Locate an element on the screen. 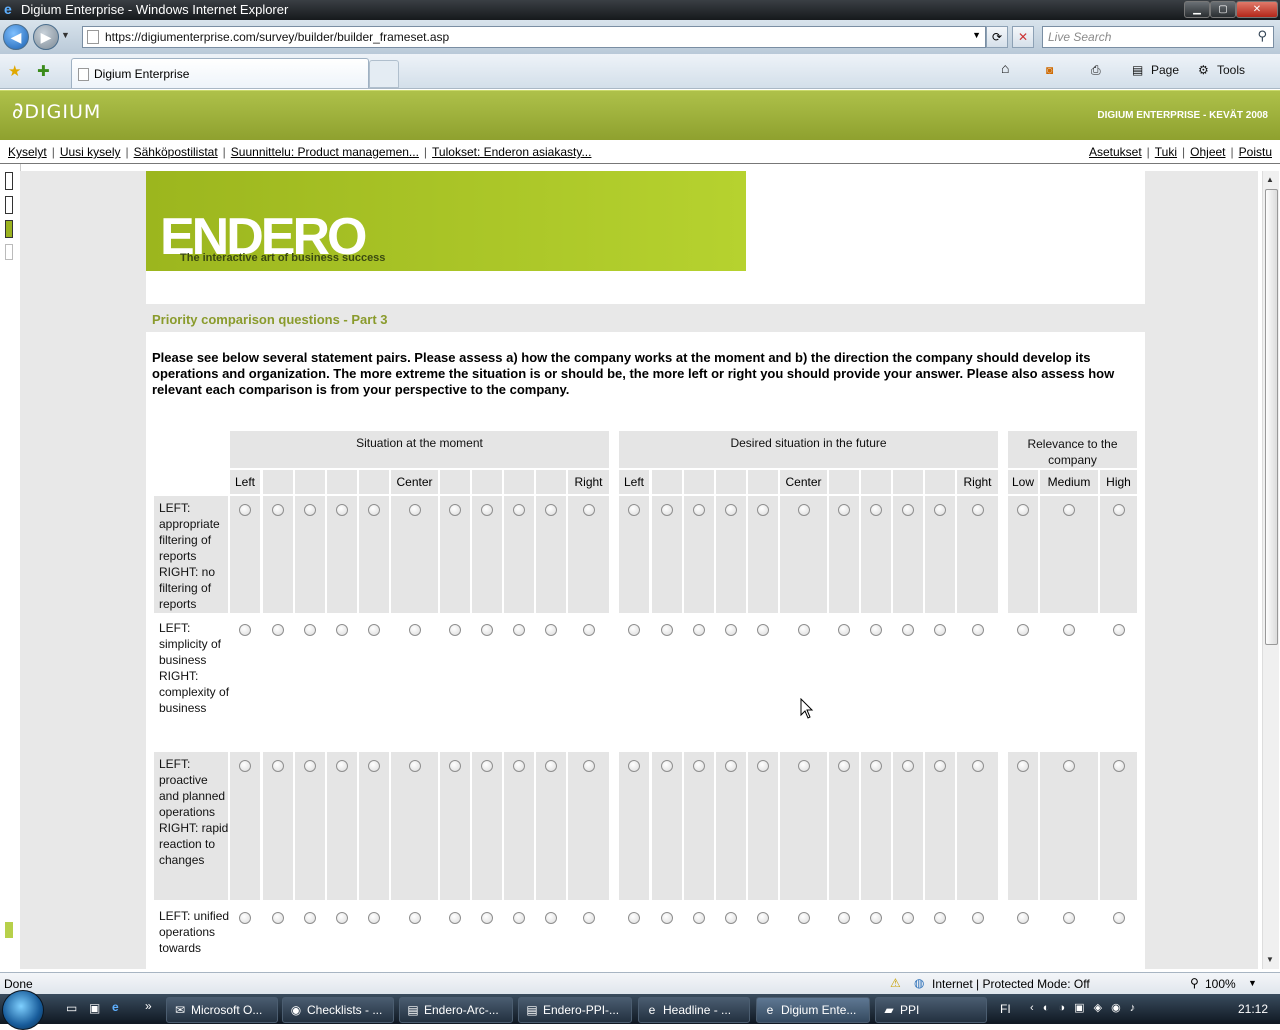 The image size is (1280, 1030). minimize-button: ▁ is located at coordinates (1197, 9).